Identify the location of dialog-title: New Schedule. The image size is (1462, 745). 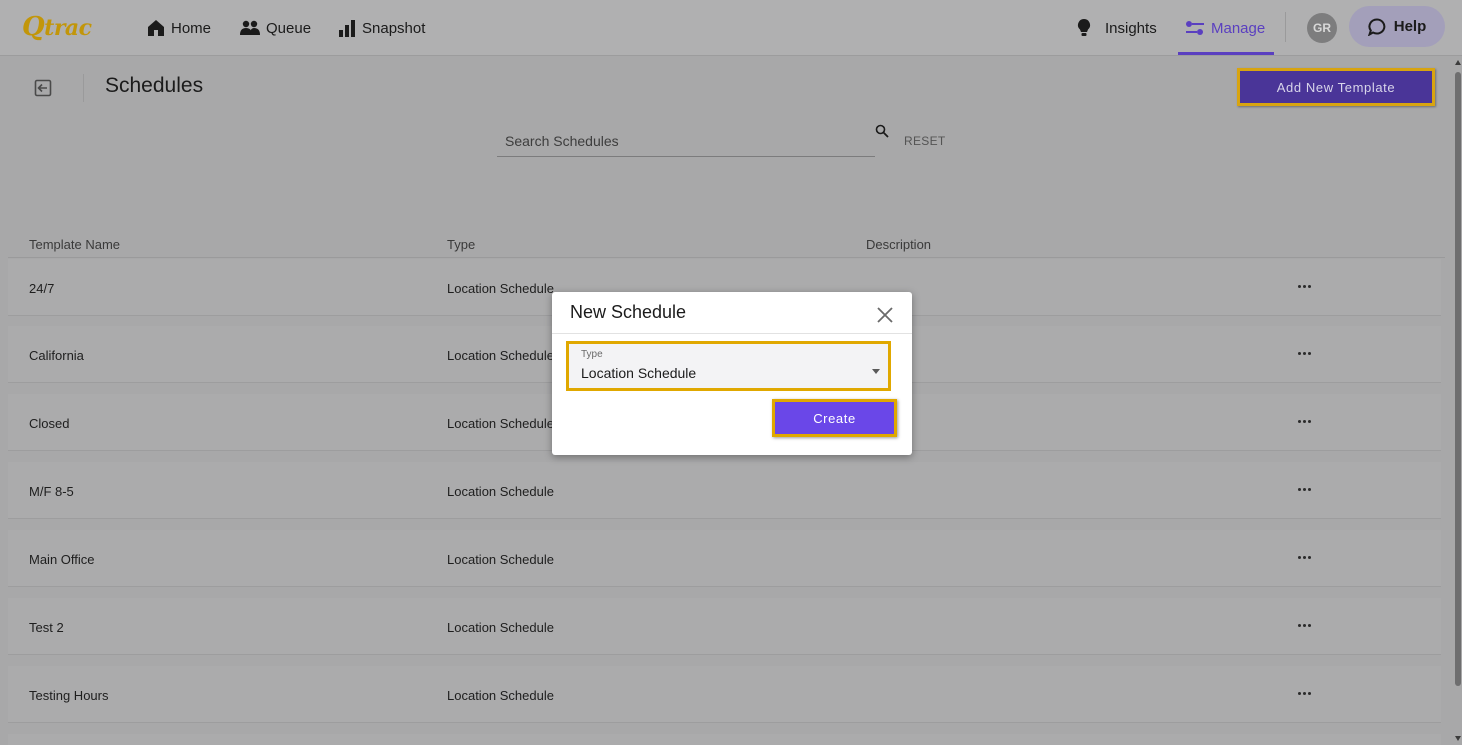
(628, 312).